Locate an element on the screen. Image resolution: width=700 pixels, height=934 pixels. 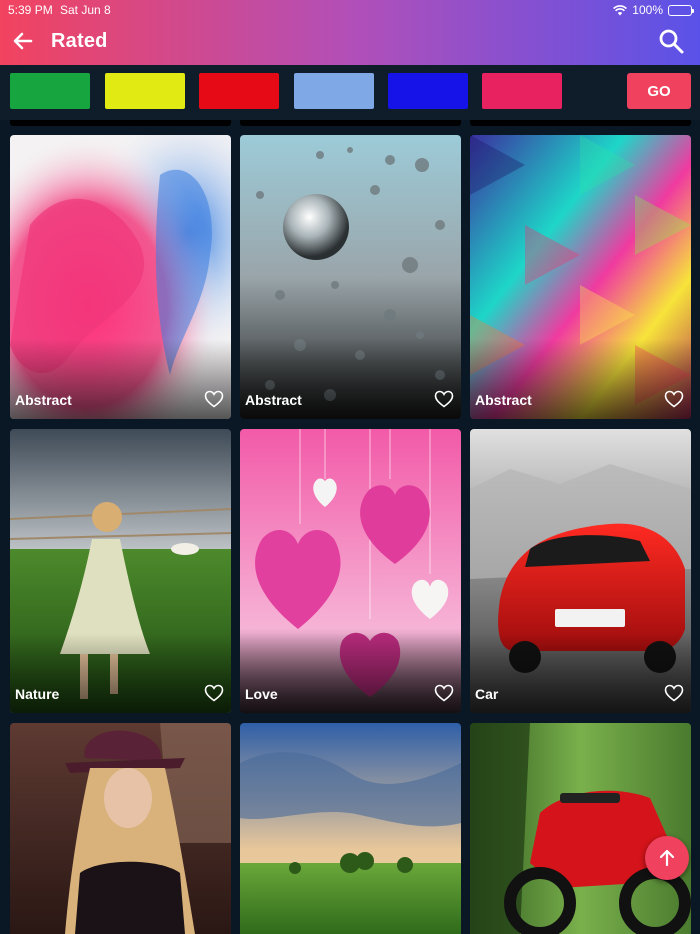
status-right: 100% is located at coordinates (653, 10).